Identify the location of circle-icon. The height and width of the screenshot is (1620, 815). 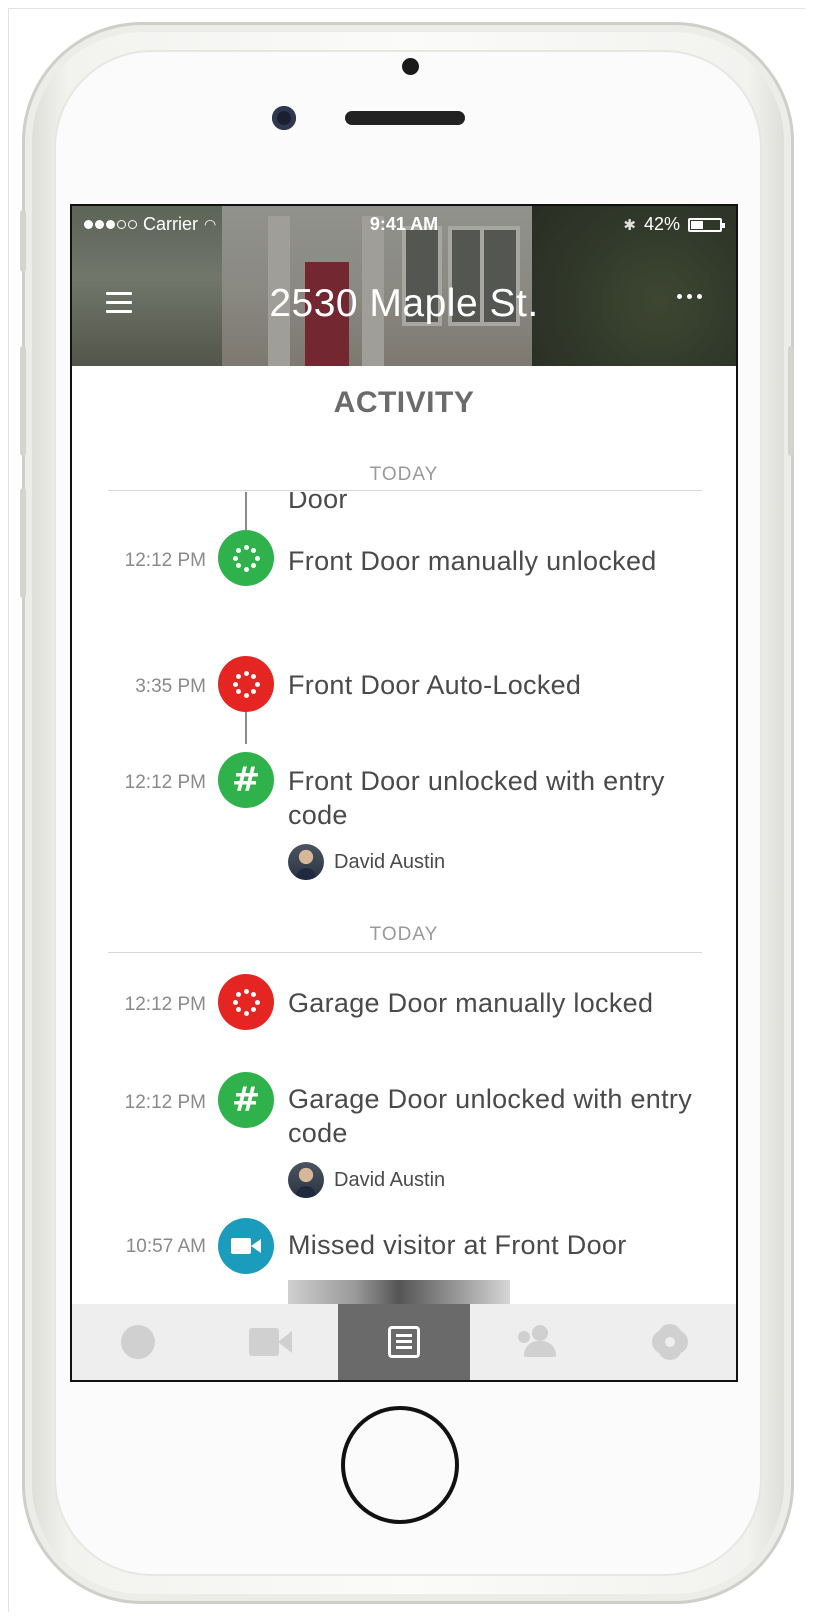
(138, 1342).